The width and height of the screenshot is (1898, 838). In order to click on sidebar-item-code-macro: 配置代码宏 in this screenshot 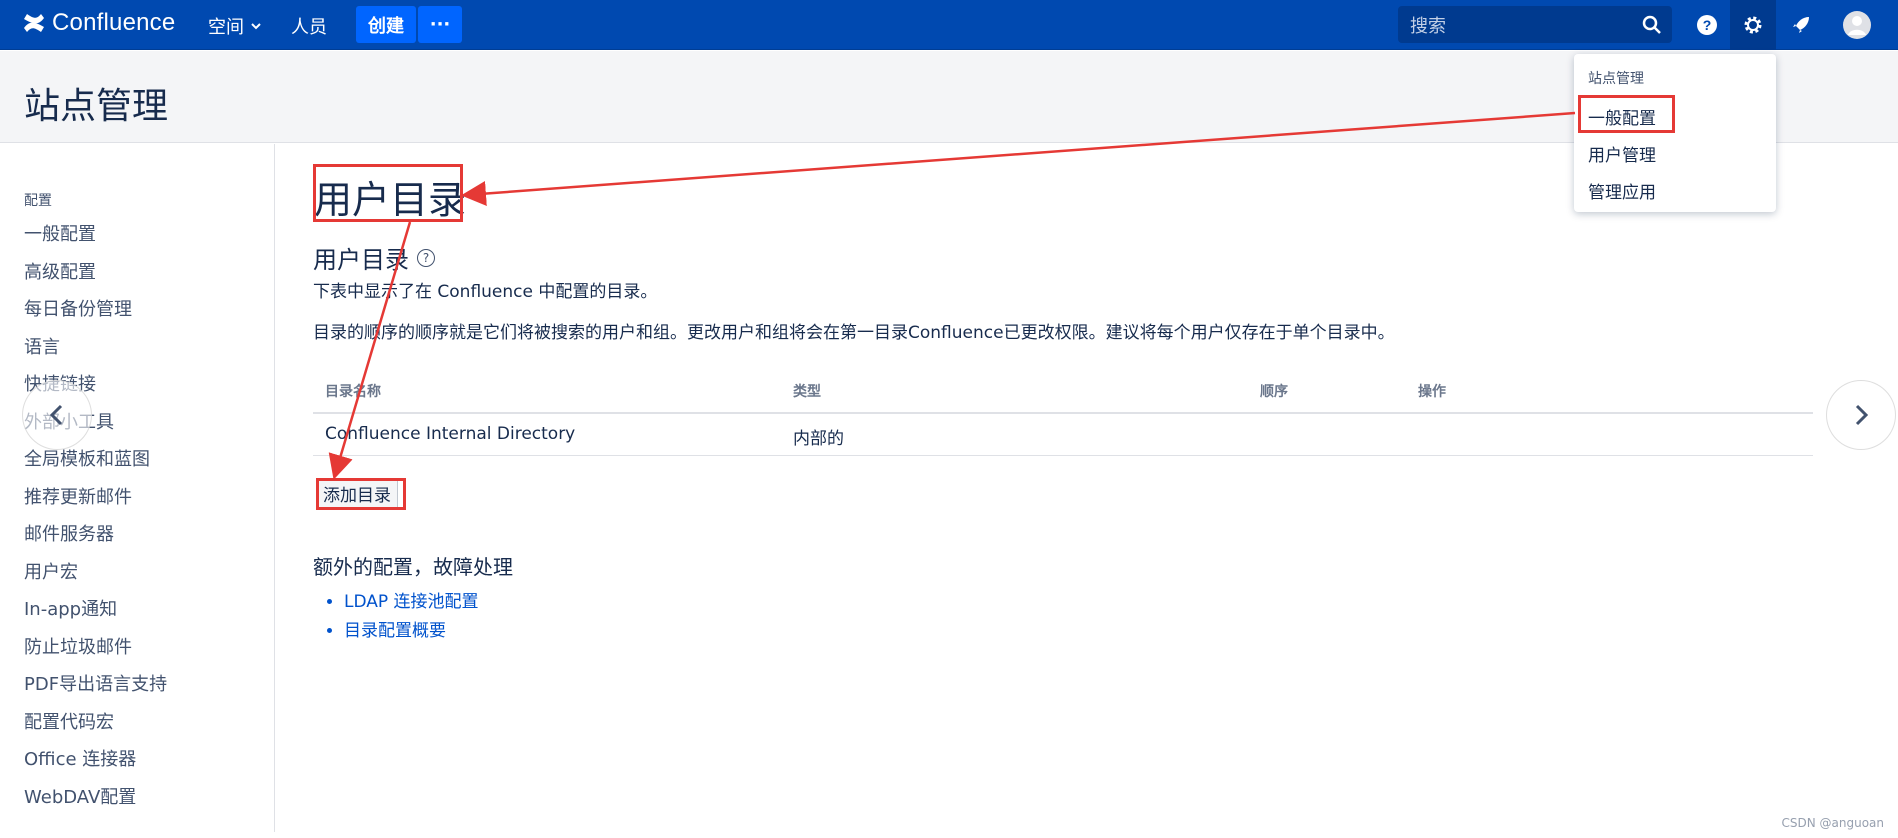, I will do `click(69, 721)`.